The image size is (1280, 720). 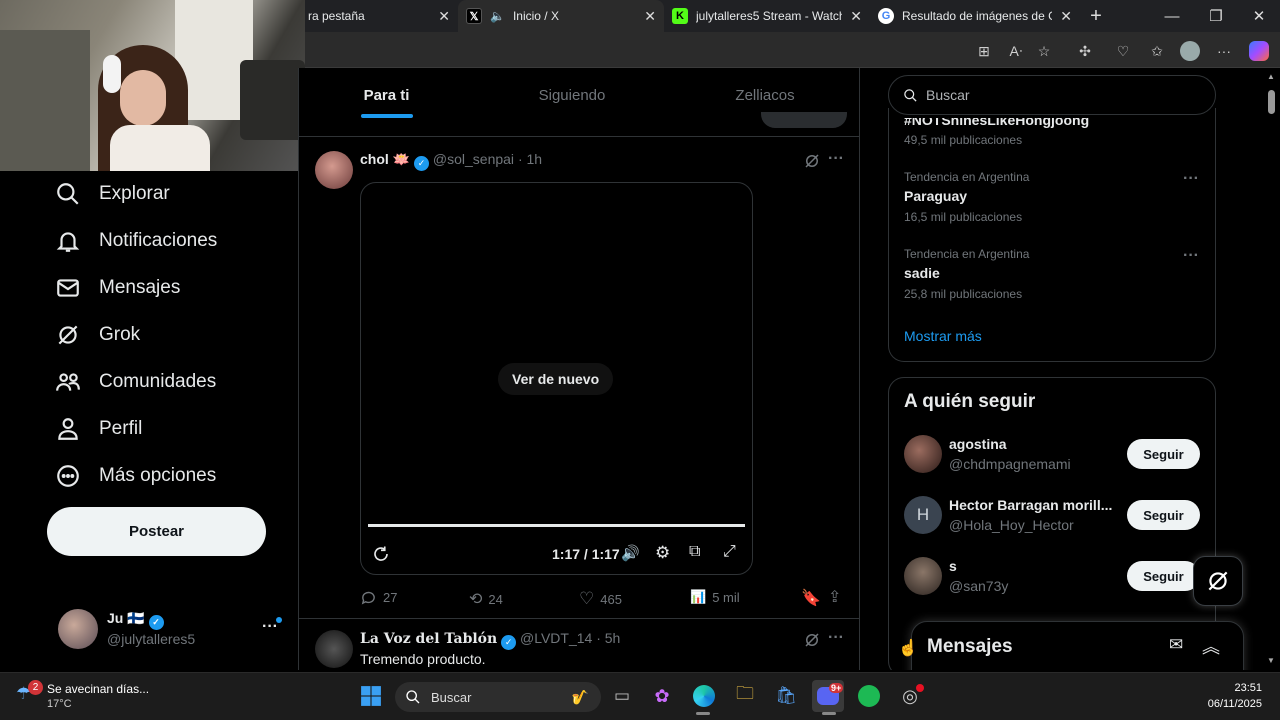 What do you see at coordinates (729, 552) in the screenshot?
I see `fullscreen-icon: ⤢` at bounding box center [729, 552].